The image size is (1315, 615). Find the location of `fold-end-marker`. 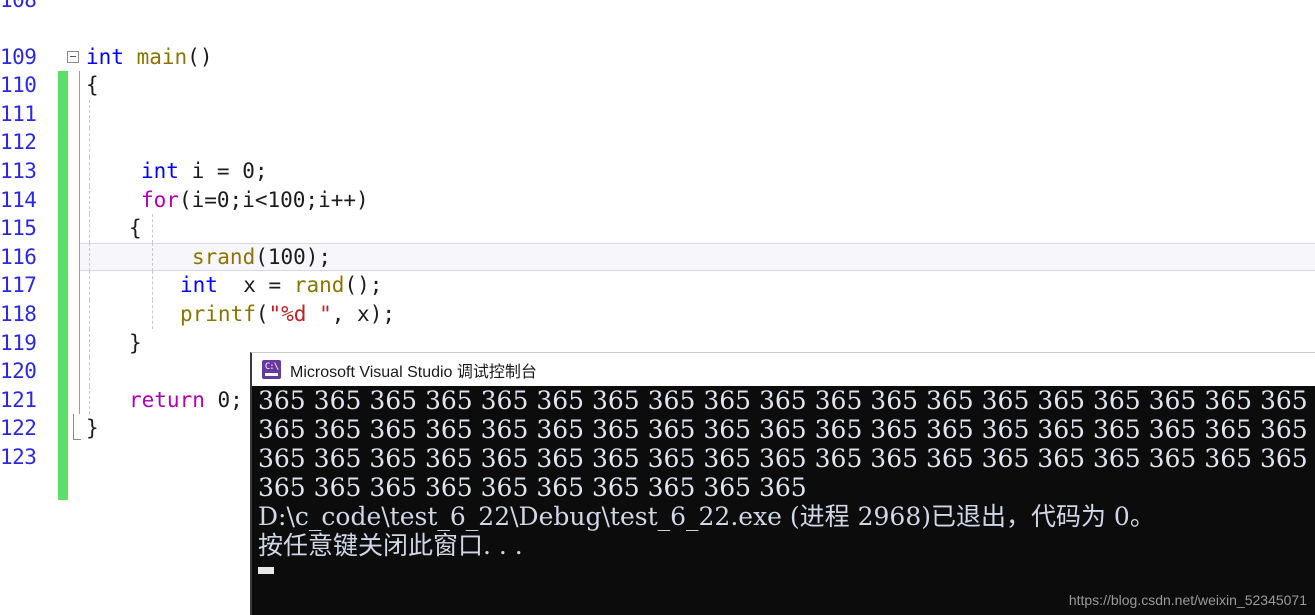

fold-end-marker is located at coordinates (77, 427).